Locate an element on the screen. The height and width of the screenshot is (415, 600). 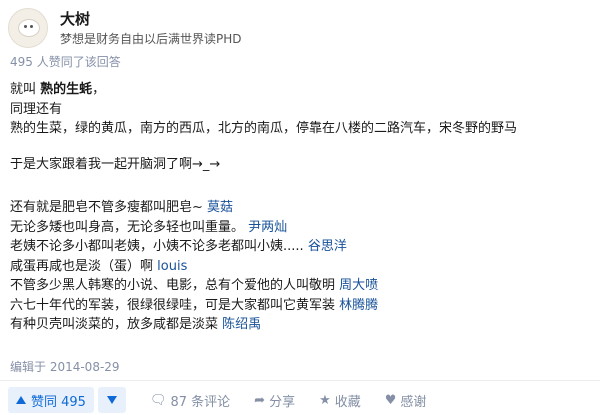
action-bar: 赞同 495 🗨 87 条评论 ➦ 分享 ★ 收藏 ♥ 感谢 is located at coordinates (300, 400).